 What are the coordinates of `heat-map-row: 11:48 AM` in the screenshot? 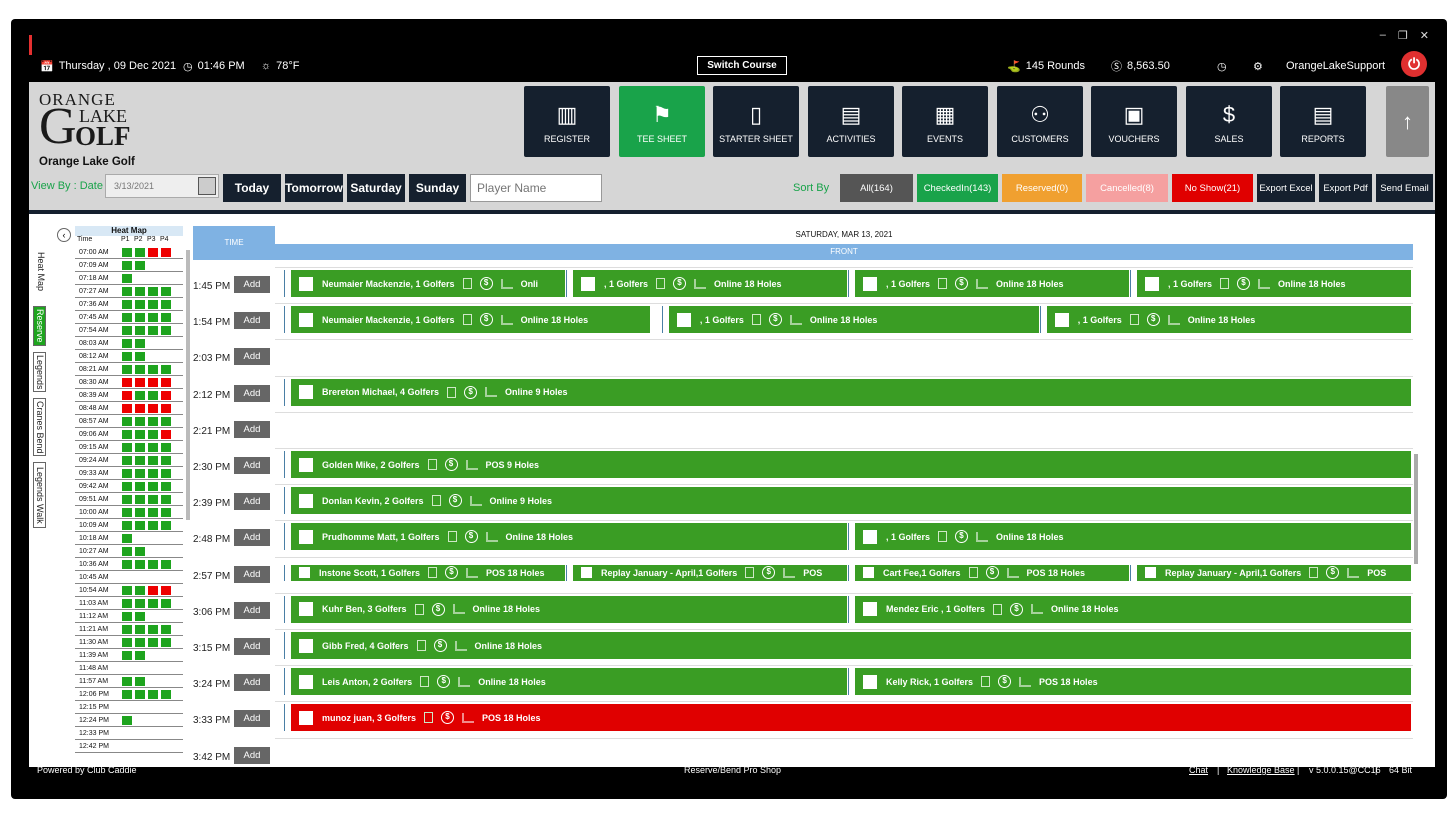 It's located at (129, 668).